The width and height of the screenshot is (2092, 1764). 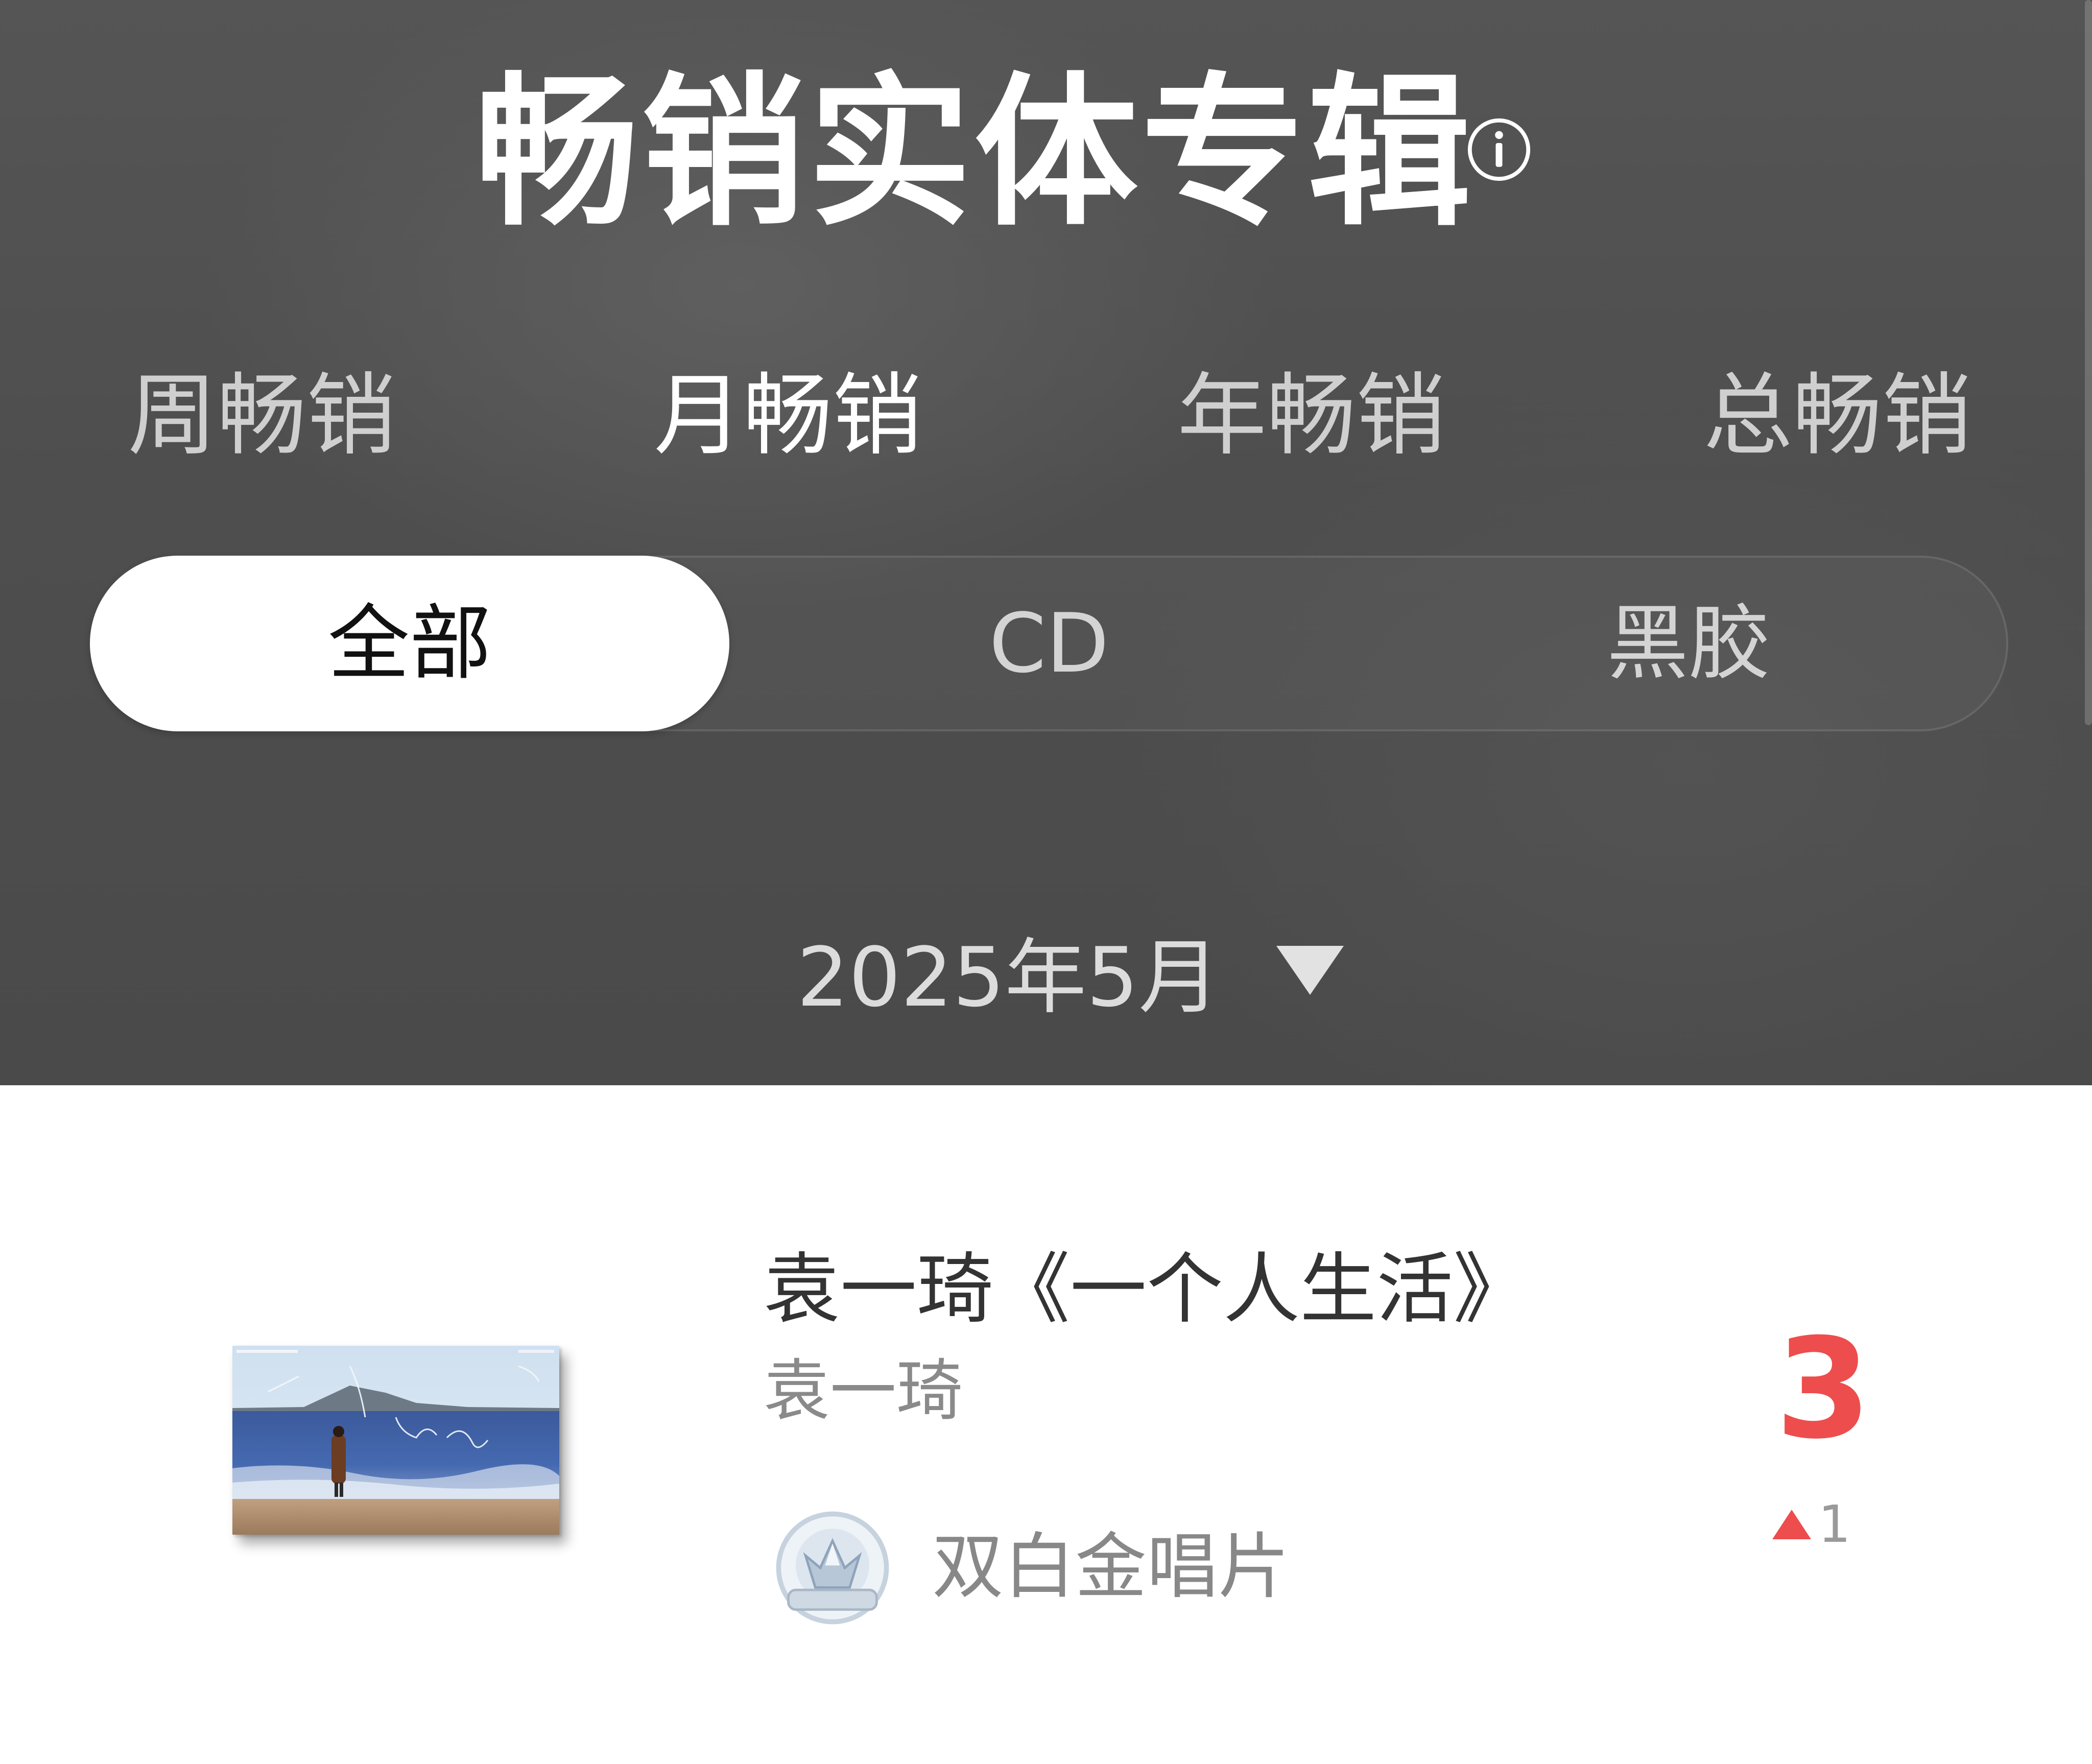 I want to click on date-selector: 2025年5月, so click(x=1070, y=972).